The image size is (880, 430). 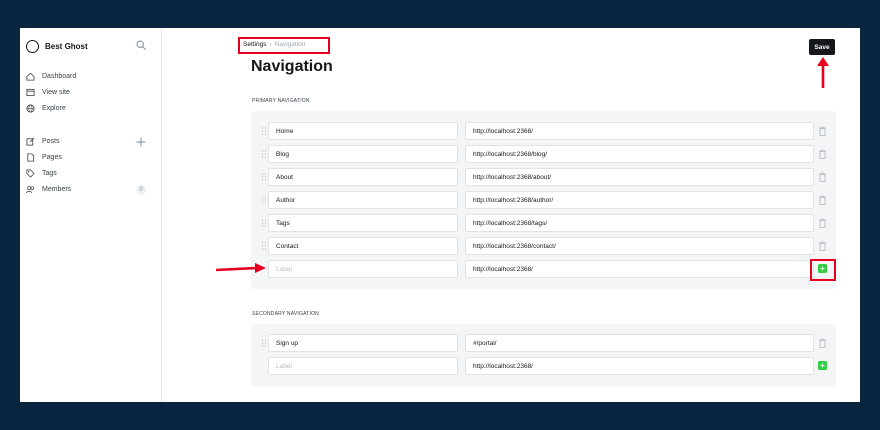 What do you see at coordinates (57, 189) in the screenshot?
I see `sidebar-item-label: Members` at bounding box center [57, 189].